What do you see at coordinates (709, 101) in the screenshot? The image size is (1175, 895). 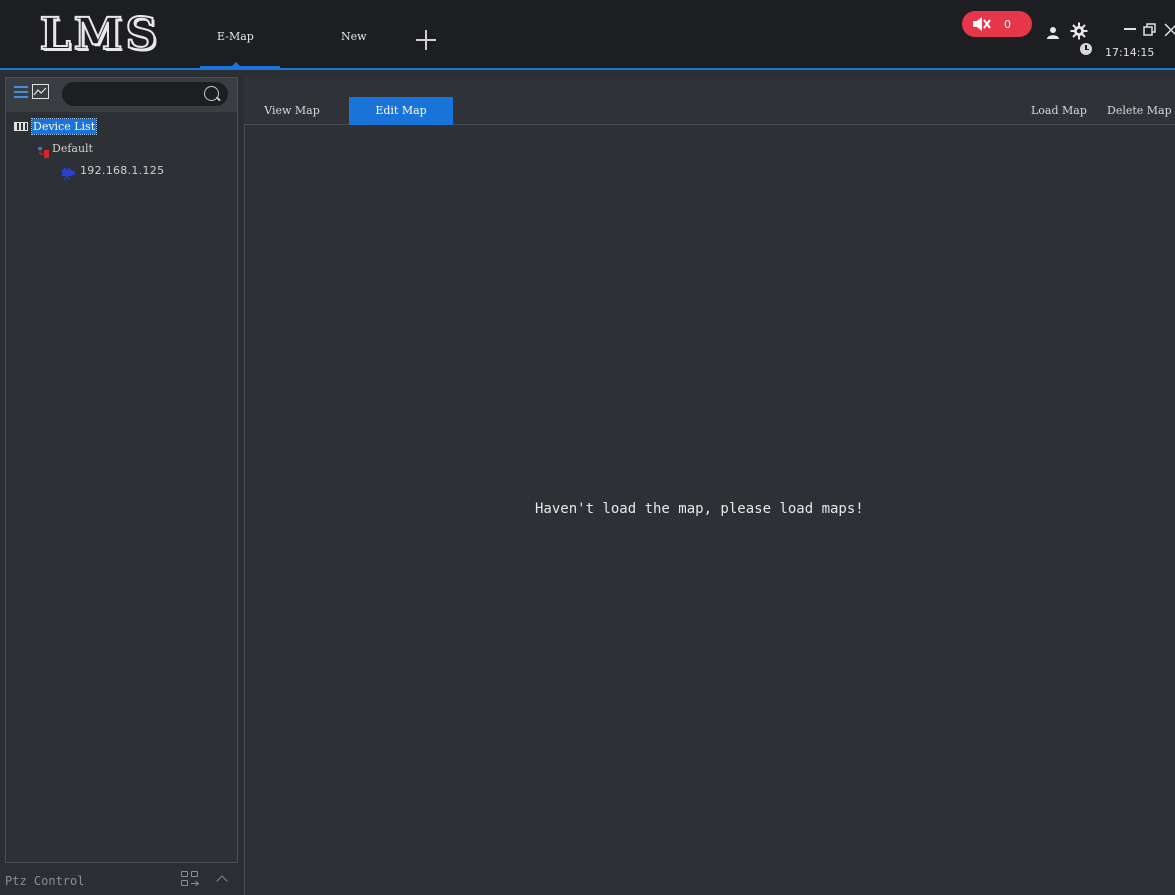 I see `map-toolbar: View Map Edit Map Load Map Delete Map` at bounding box center [709, 101].